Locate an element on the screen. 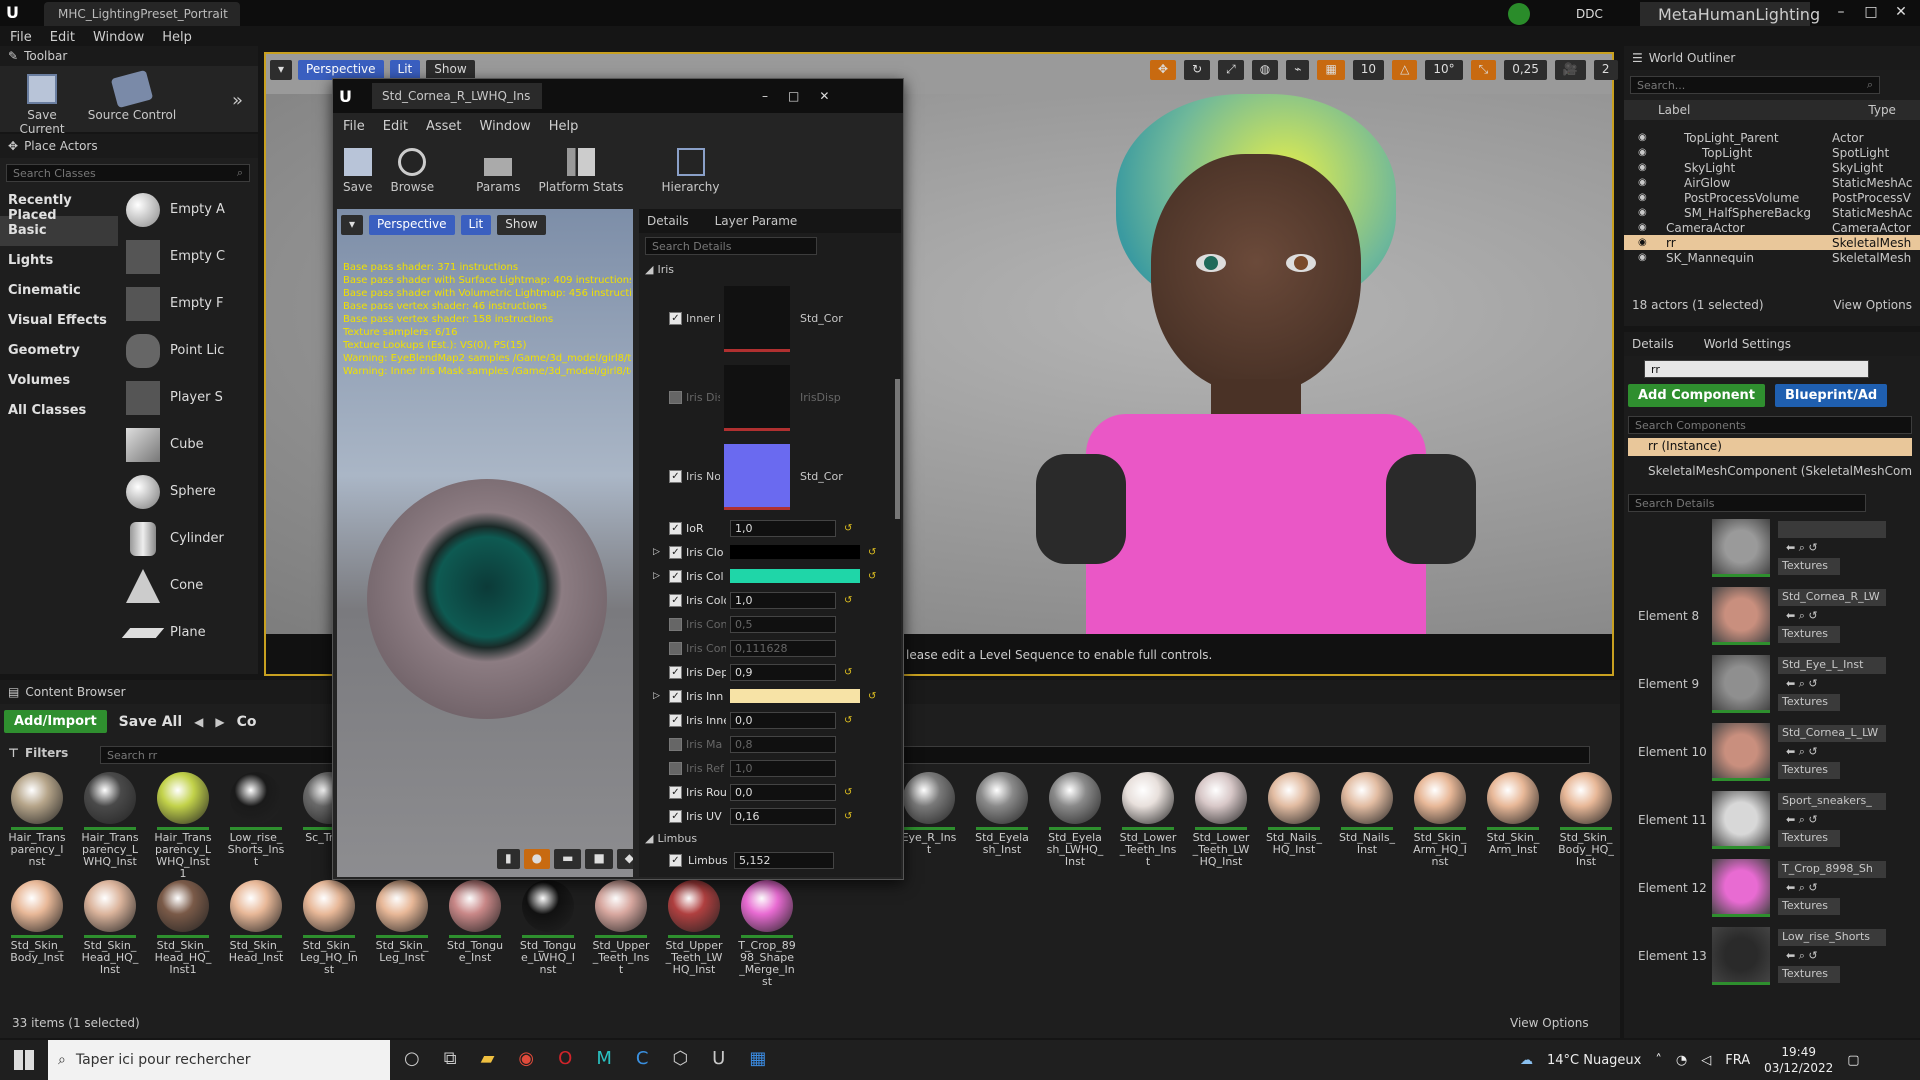 The image size is (1920, 1080). details-search-input: Search Details is located at coordinates (1747, 503).